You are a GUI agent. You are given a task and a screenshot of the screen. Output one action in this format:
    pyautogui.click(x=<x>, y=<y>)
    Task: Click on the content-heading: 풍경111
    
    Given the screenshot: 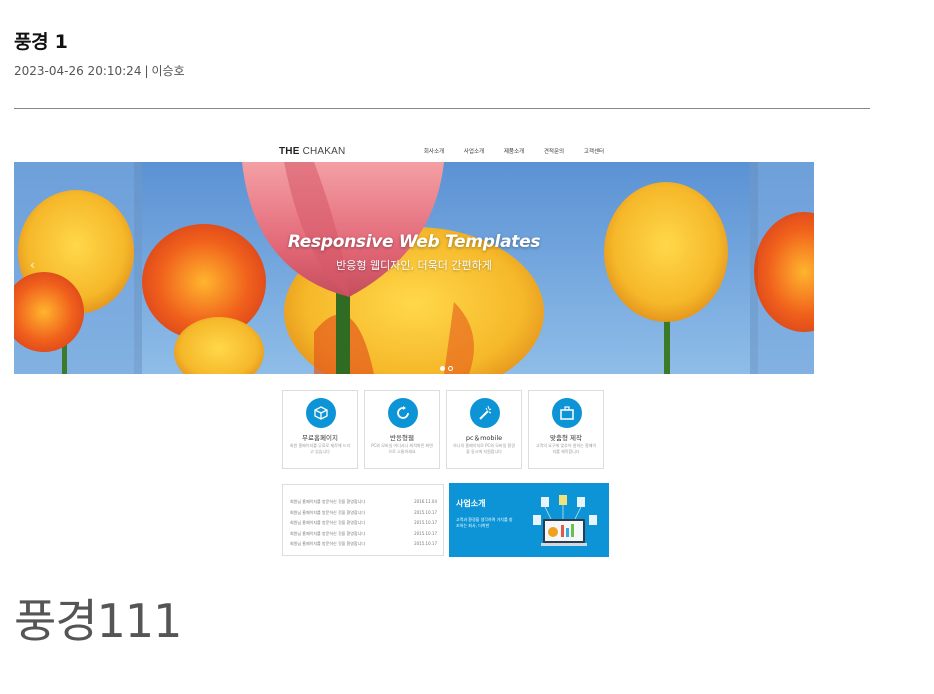 What is the action you would take?
    pyautogui.click(x=98, y=621)
    